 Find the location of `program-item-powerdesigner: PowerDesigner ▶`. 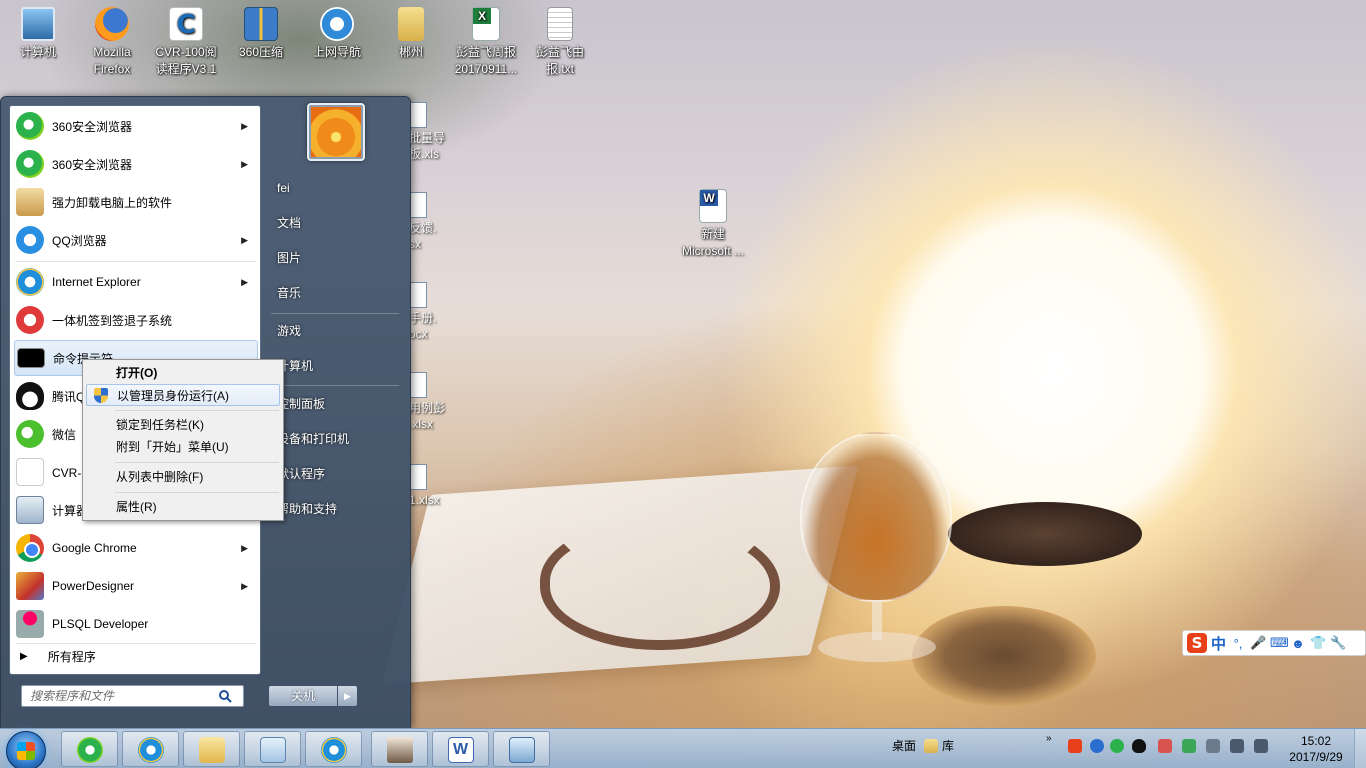

program-item-powerdesigner: PowerDesigner ▶ is located at coordinates (136, 586).